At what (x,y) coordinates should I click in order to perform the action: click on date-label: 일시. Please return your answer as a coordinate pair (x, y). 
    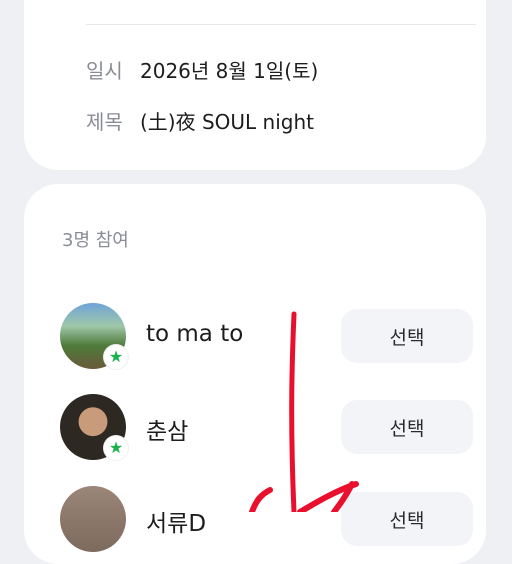
    Looking at the image, I should click on (104, 70).